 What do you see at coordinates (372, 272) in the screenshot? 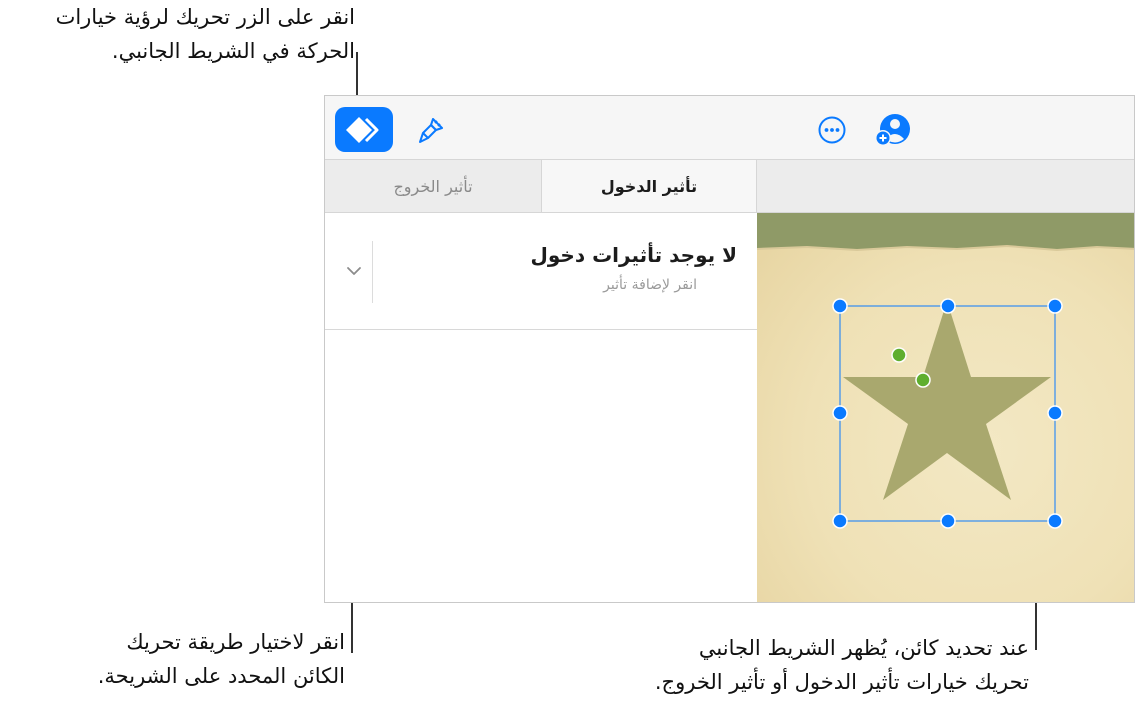
I see `row-divider` at bounding box center [372, 272].